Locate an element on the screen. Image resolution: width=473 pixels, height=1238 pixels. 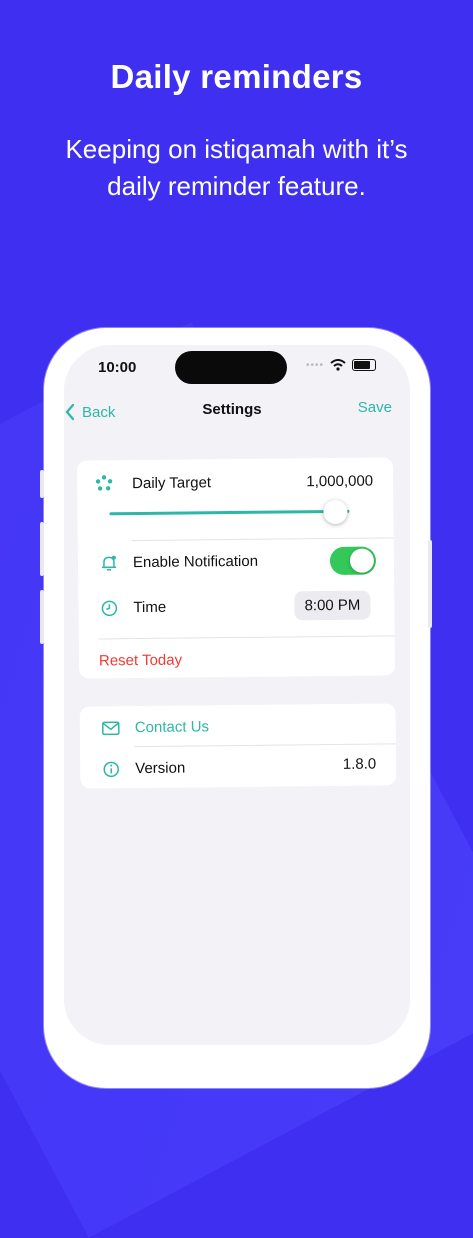
info-icon is located at coordinates (111, 769).